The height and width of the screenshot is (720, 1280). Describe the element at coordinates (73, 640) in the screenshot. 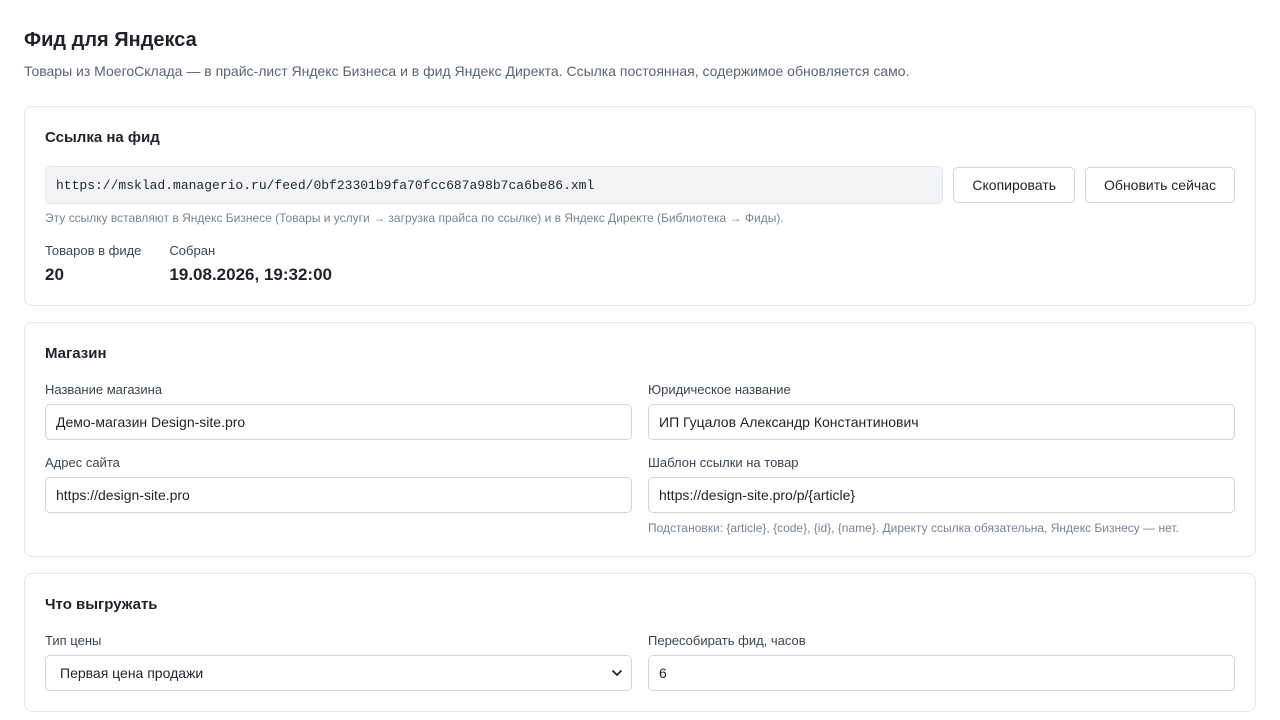

I see `price-type-label: Тип цены` at that location.